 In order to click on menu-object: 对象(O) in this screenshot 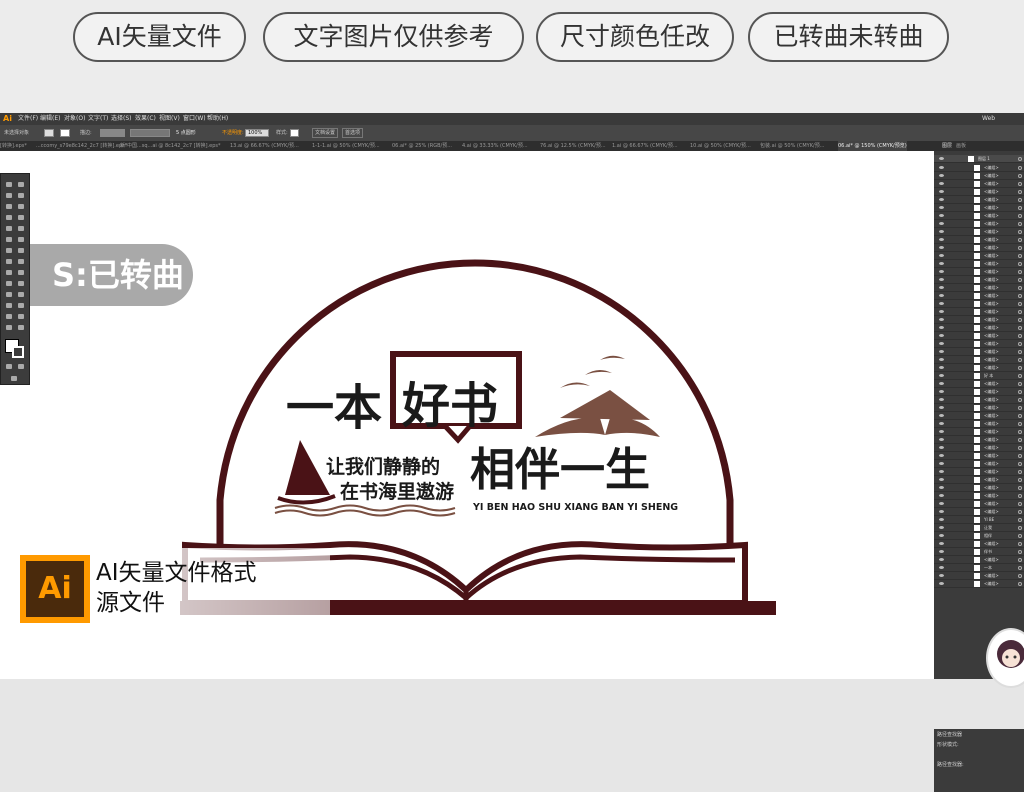, I will do `click(74, 119)`.